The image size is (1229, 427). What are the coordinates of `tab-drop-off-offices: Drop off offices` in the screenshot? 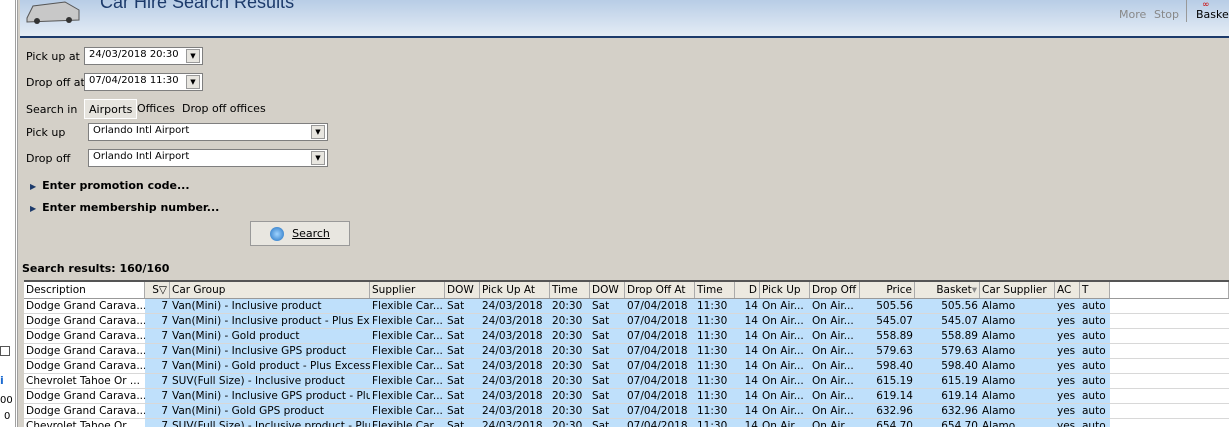 It's located at (224, 109).